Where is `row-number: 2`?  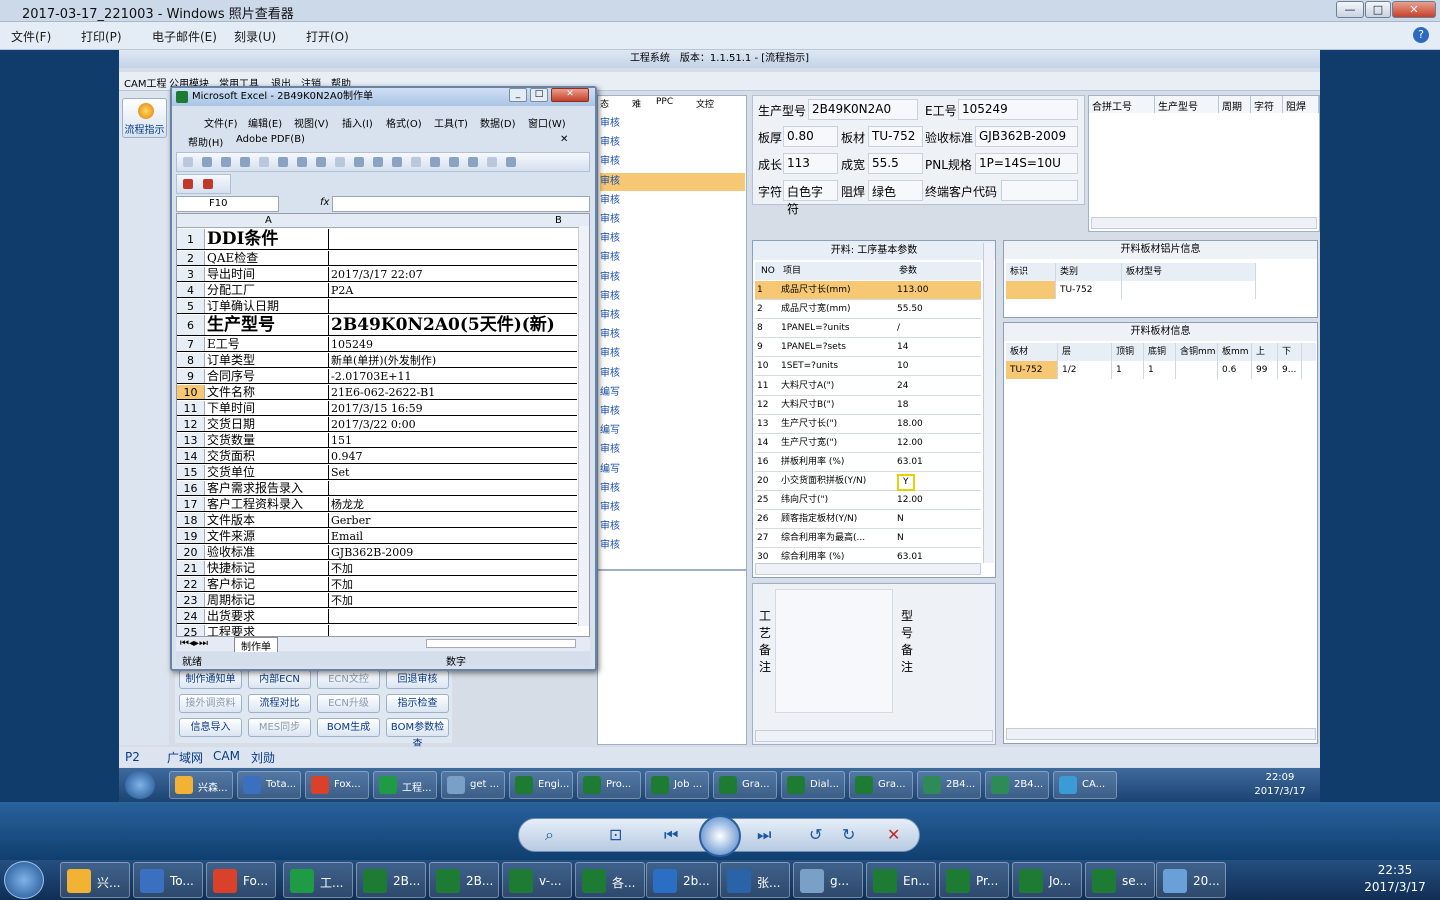
row-number: 2 is located at coordinates (191, 258).